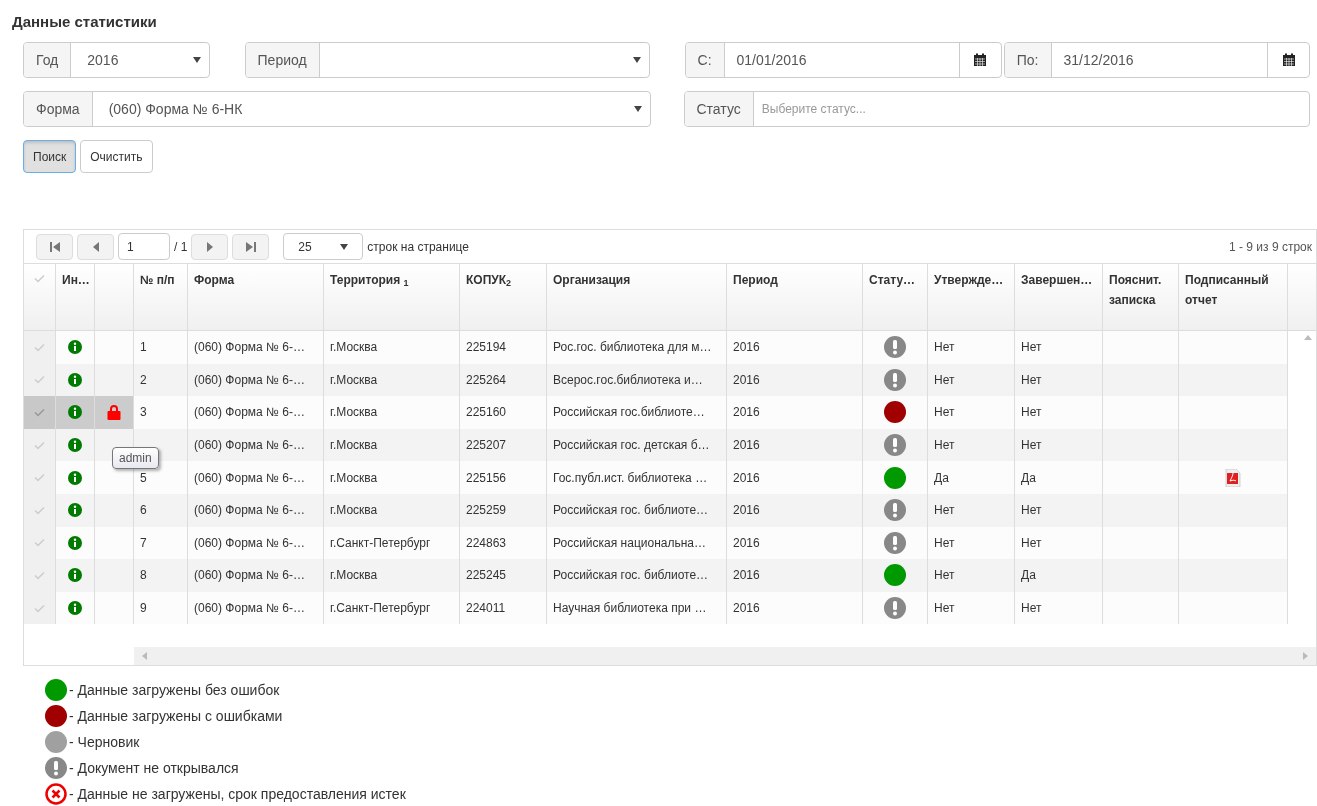  Describe the element at coordinates (154, 768) in the screenshot. I see `legend-text: - Документ не открывался` at that location.